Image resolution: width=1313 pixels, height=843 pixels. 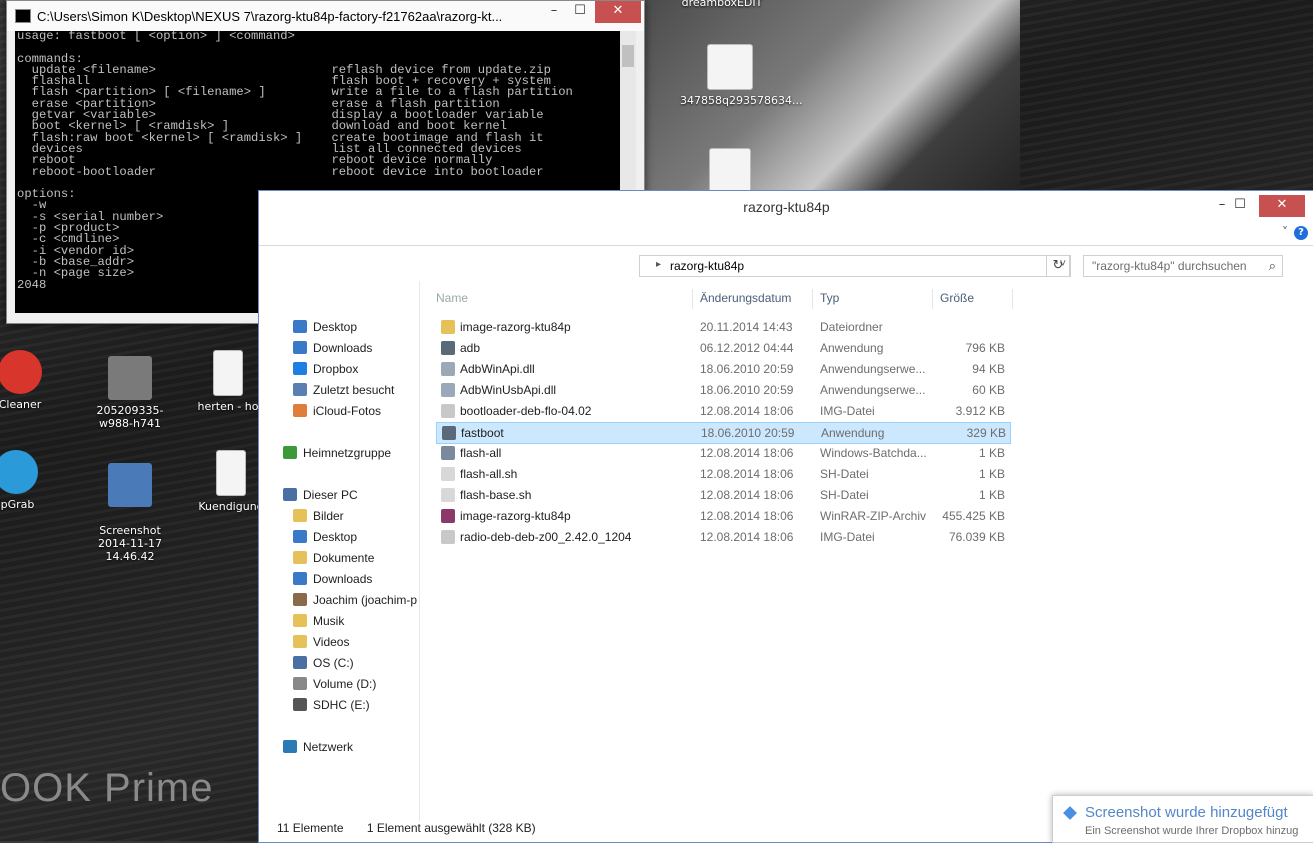 I want to click on column-header-name: Name, so click(x=452, y=298).